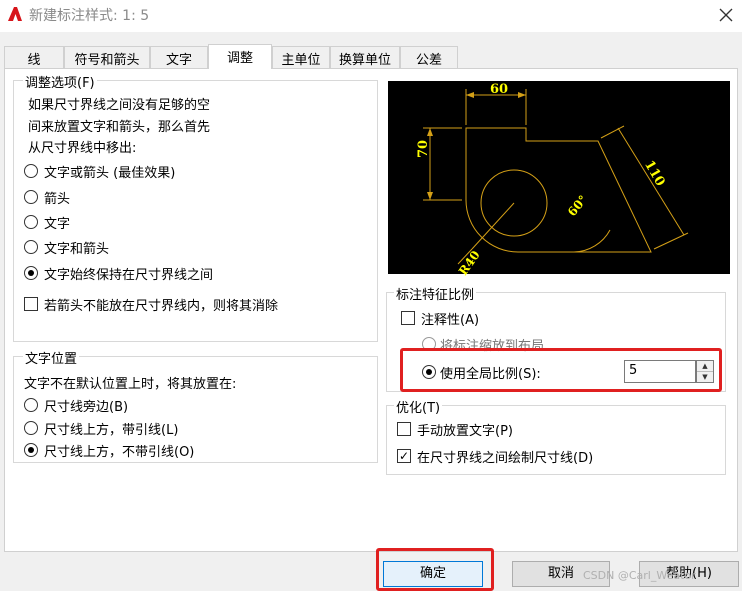 Image resolution: width=742 pixels, height=591 pixels. Describe the element at coordinates (465, 431) in the screenshot. I see `checkbox-label: 手动放置文字(P)` at that location.